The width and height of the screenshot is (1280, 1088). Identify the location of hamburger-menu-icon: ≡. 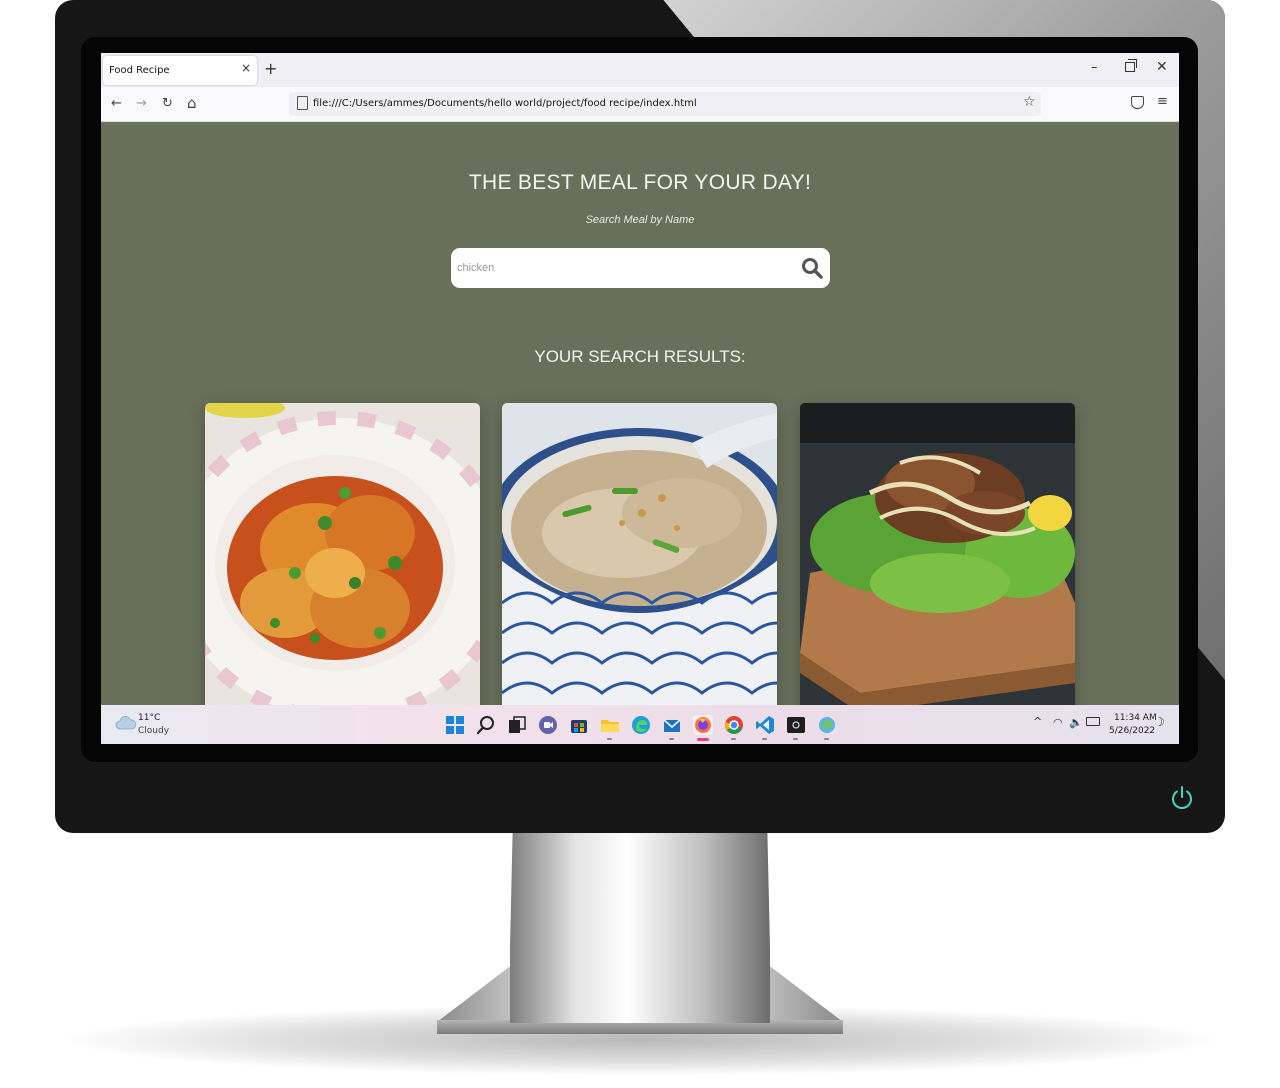
(1162, 101).